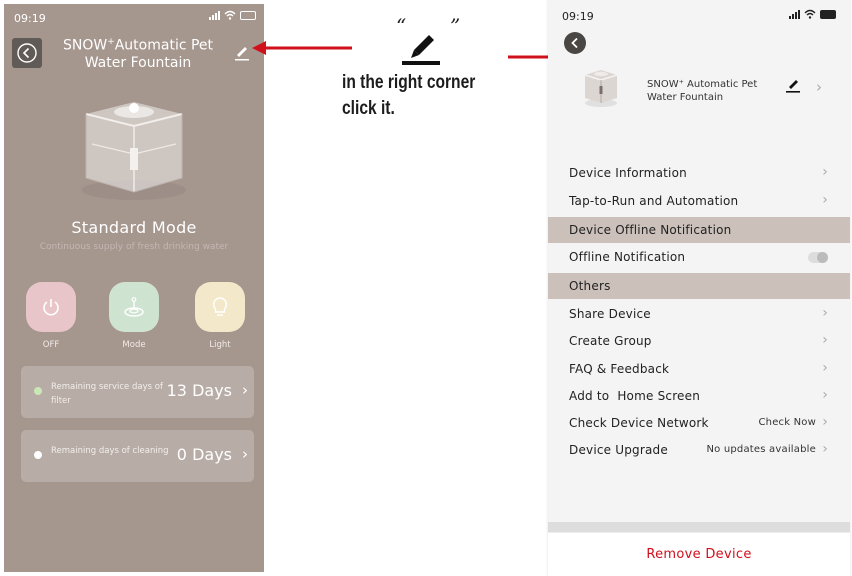  I want to click on light-label: Light, so click(220, 345).